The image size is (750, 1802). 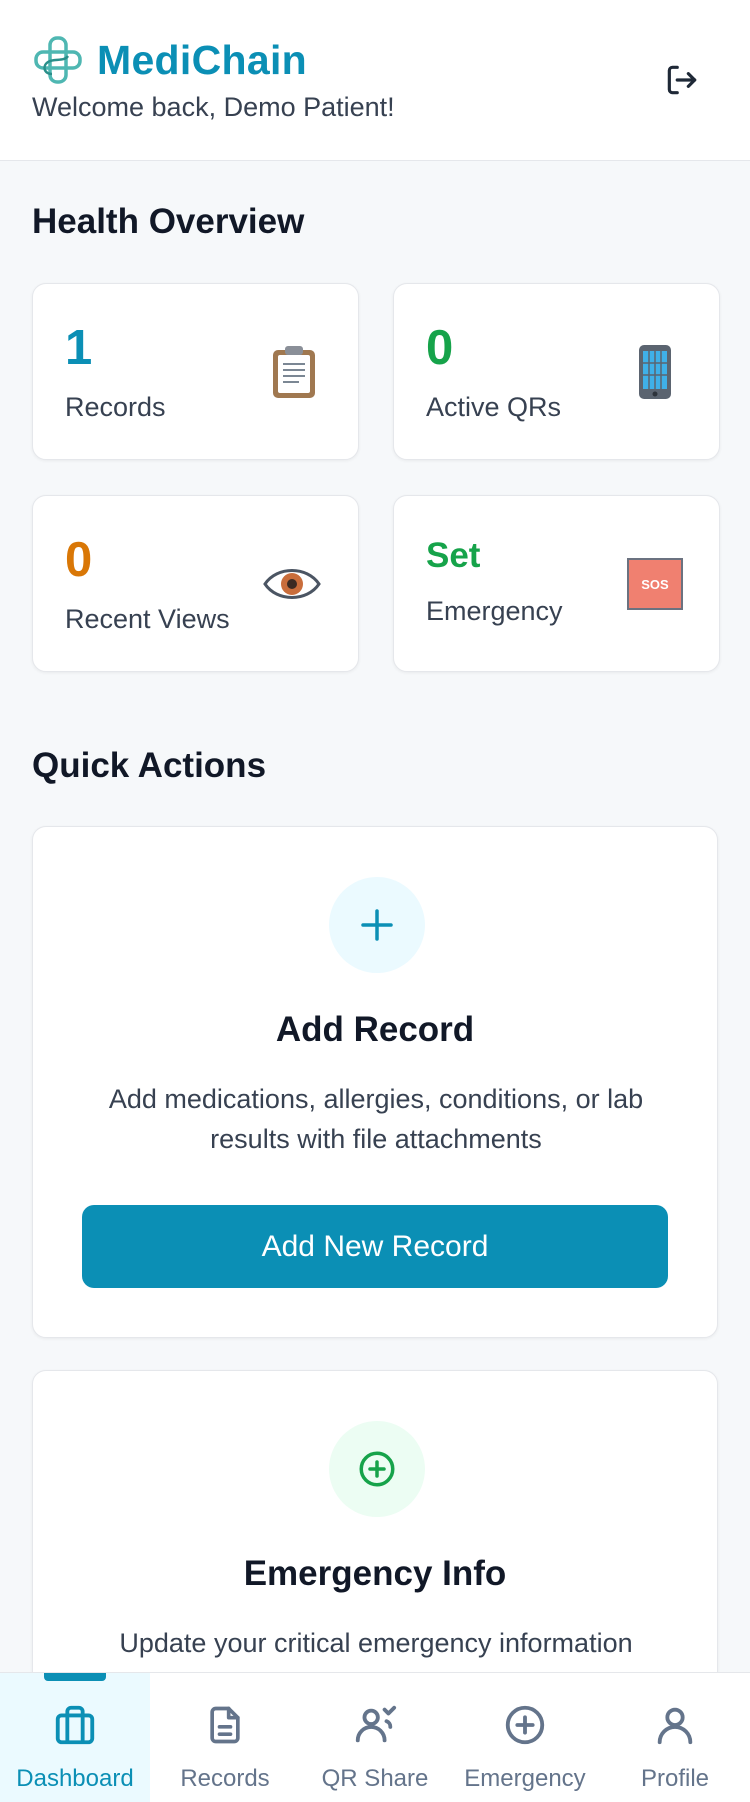 I want to click on stat-label: Recent Views, so click(x=147, y=619).